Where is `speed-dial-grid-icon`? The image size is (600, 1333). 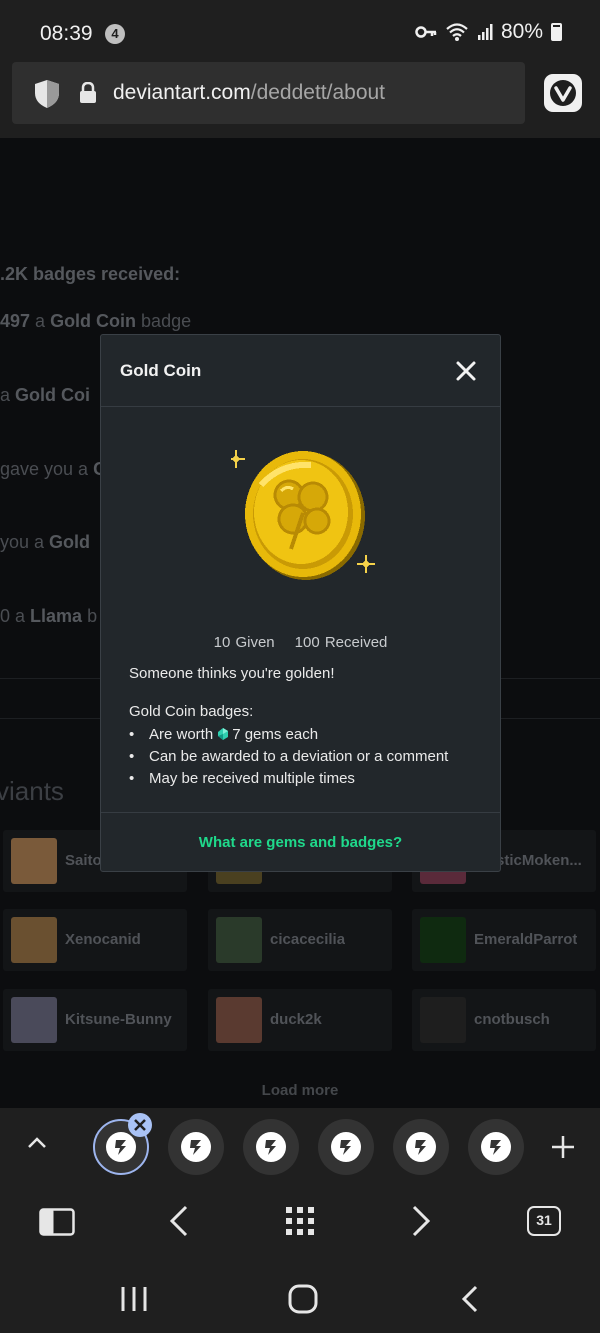 speed-dial-grid-icon is located at coordinates (300, 1221).